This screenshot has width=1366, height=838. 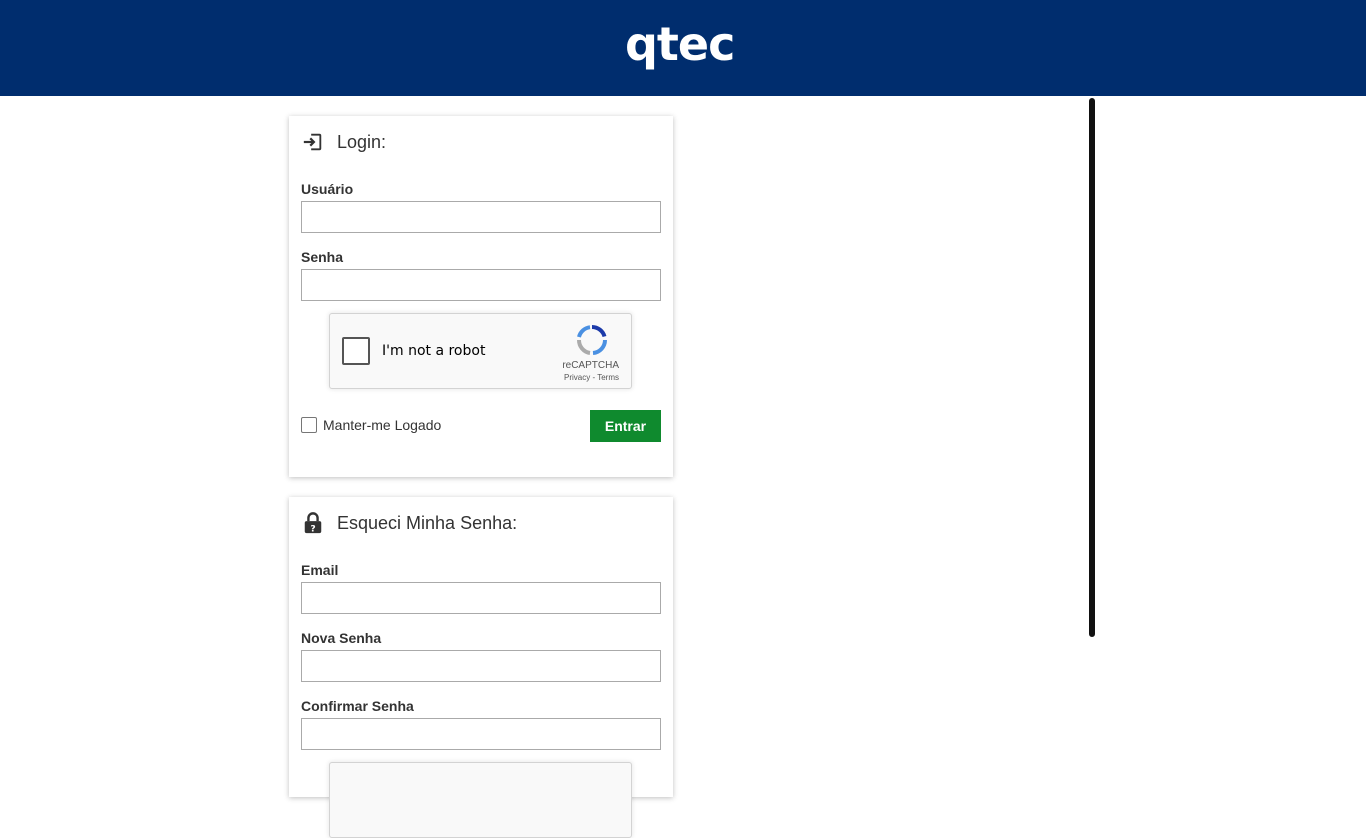 What do you see at coordinates (341, 638) in the screenshot?
I see `new-password-label: Nova Senha` at bounding box center [341, 638].